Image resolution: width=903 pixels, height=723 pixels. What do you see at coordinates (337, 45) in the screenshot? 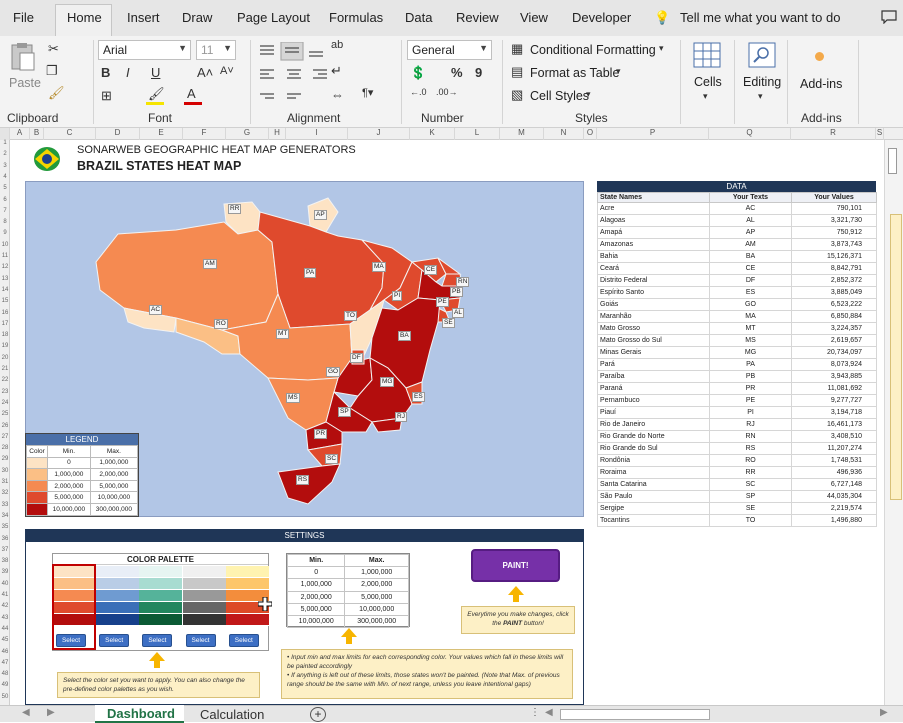
I see `orientation-icon: ab` at bounding box center [337, 45].